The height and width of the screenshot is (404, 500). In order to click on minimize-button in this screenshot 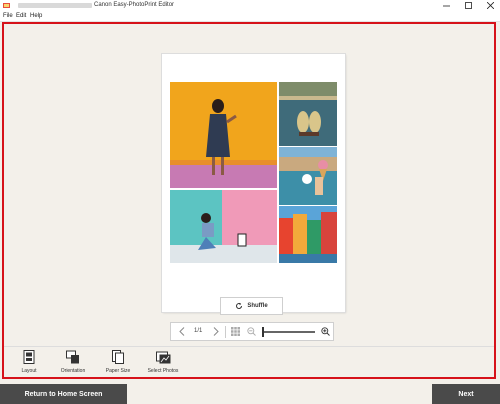, I will do `click(446, 5)`.